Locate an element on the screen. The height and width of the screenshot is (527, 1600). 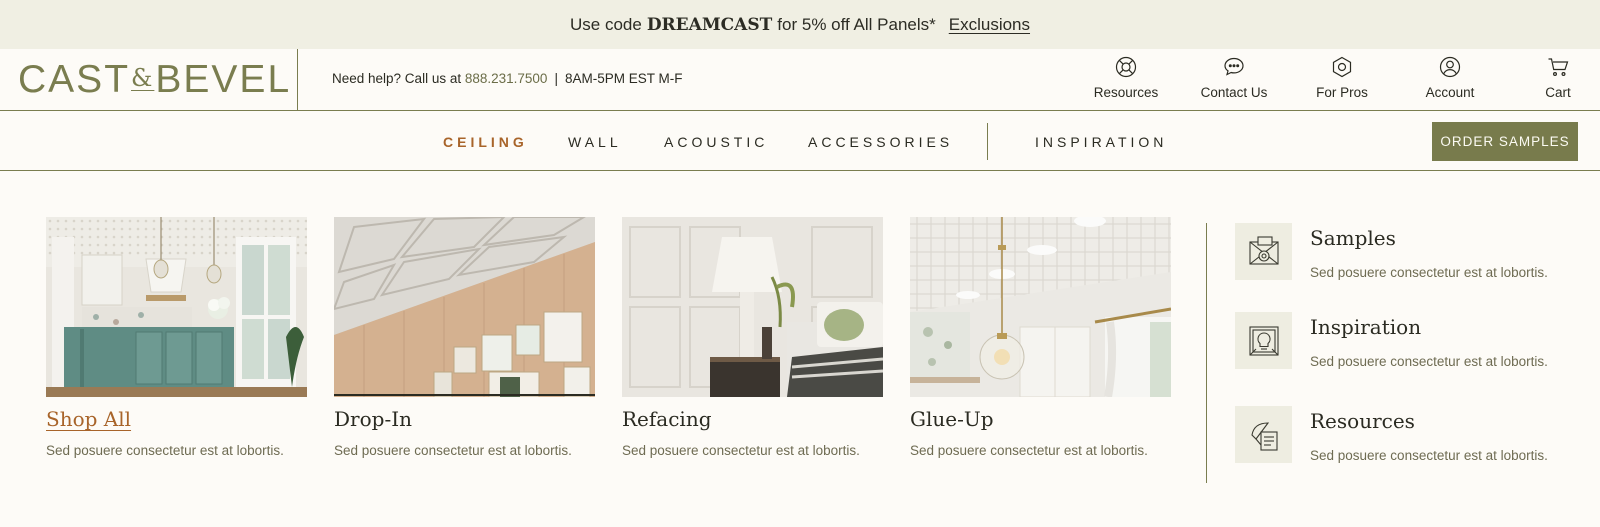
inspiration-icon-box is located at coordinates (1263, 340).